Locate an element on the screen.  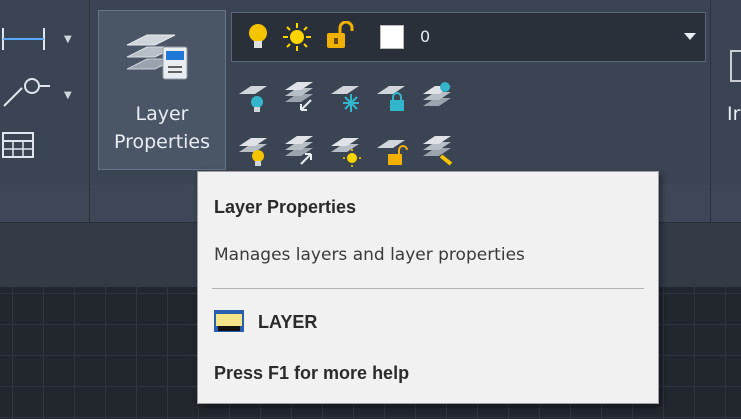
layer-unlock-icon is located at coordinates (392, 152).